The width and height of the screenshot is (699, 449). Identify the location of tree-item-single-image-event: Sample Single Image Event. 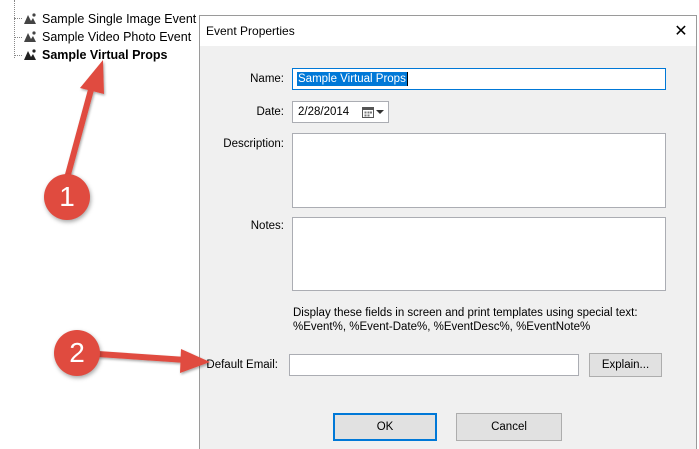
(109, 19).